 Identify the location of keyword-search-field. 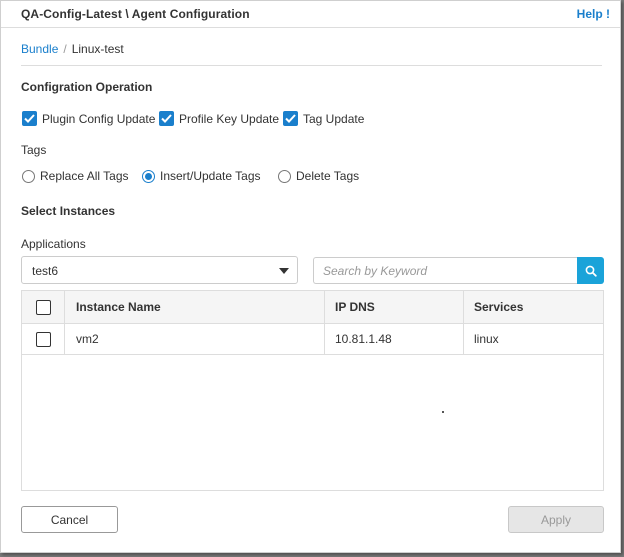
(445, 270).